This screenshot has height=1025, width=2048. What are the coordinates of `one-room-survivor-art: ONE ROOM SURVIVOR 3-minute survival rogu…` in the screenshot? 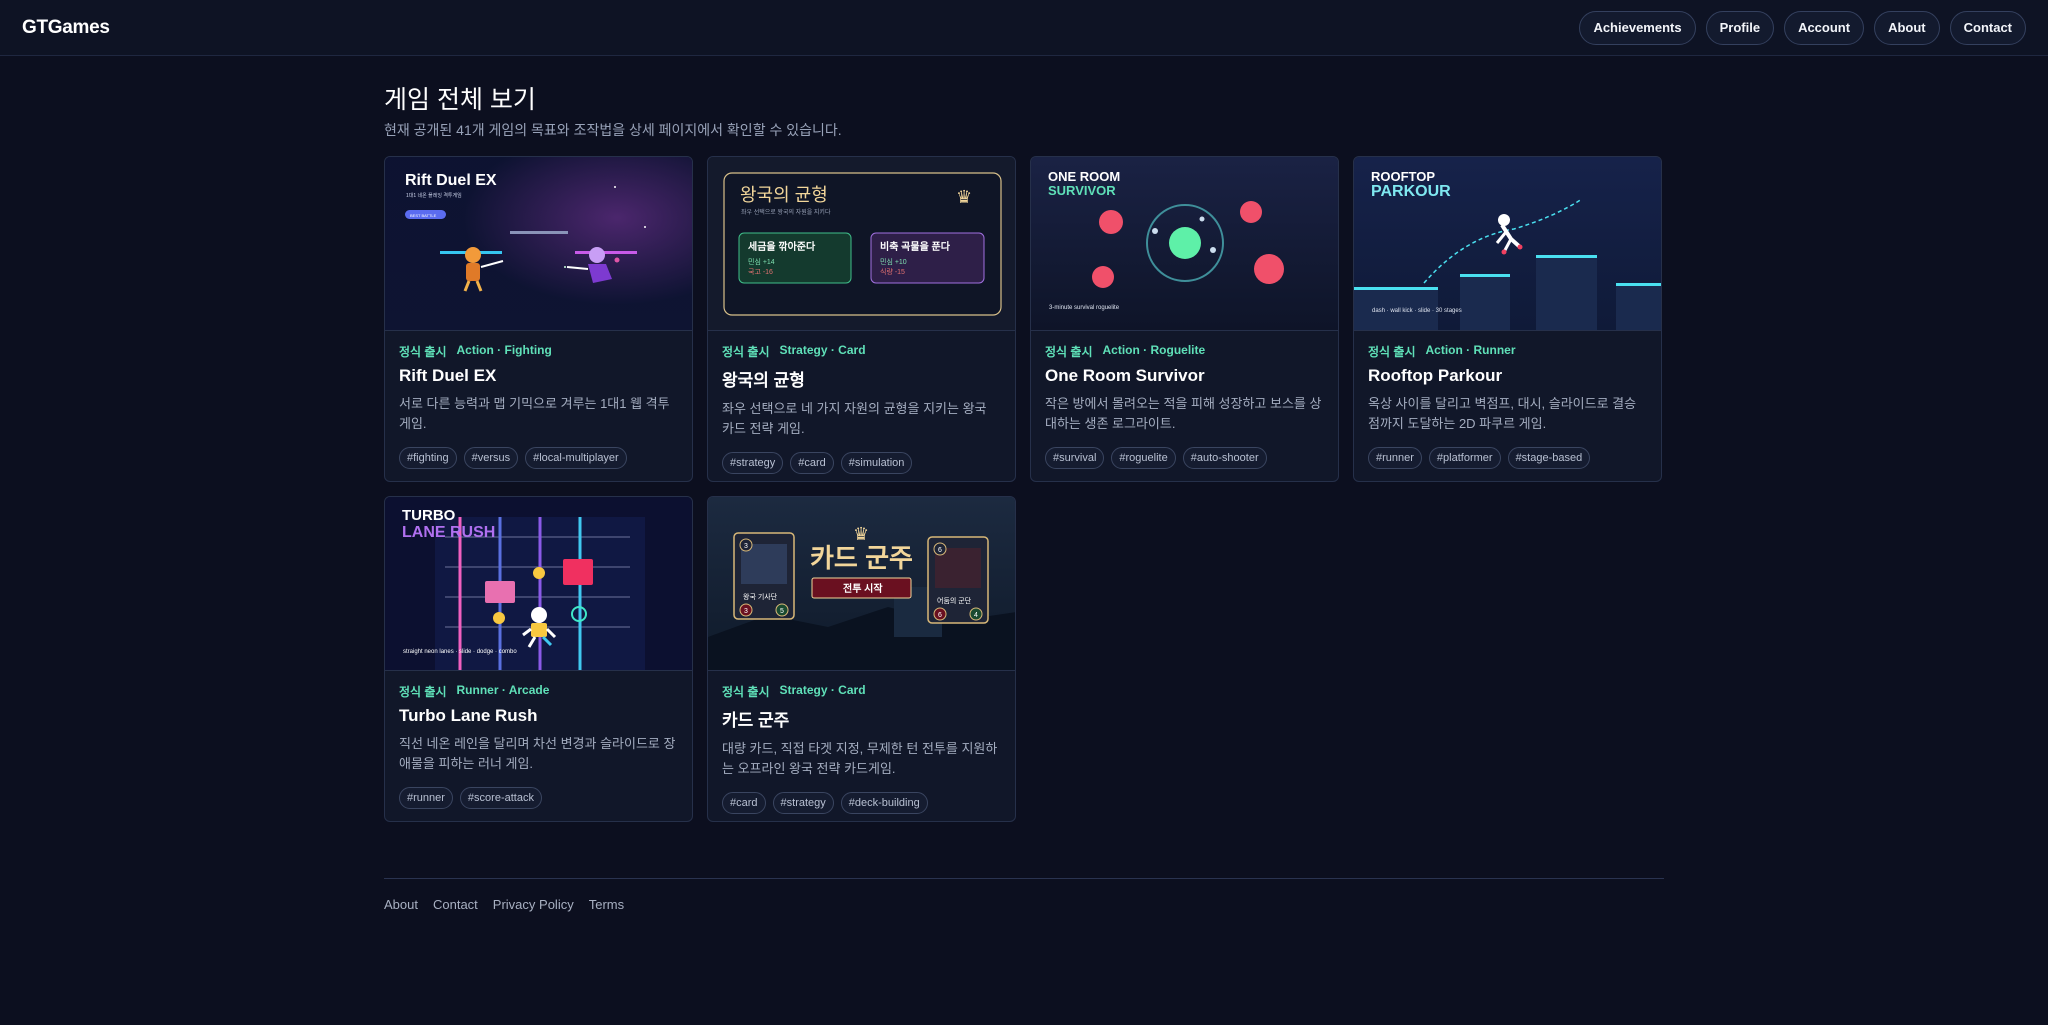 It's located at (1184, 243).